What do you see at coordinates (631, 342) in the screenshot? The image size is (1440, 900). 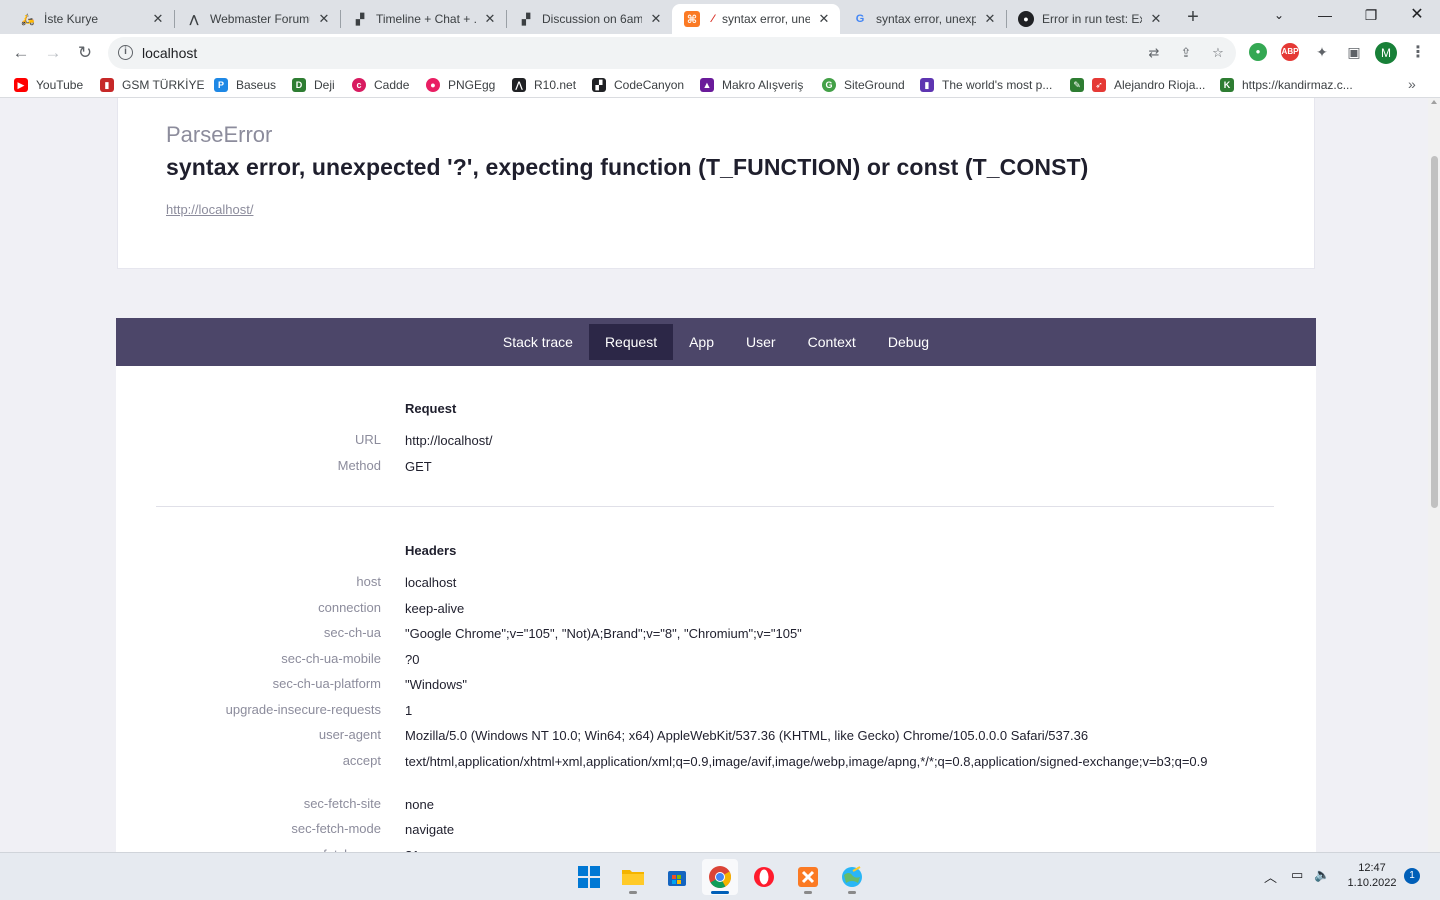 I see `tab-request: Request` at bounding box center [631, 342].